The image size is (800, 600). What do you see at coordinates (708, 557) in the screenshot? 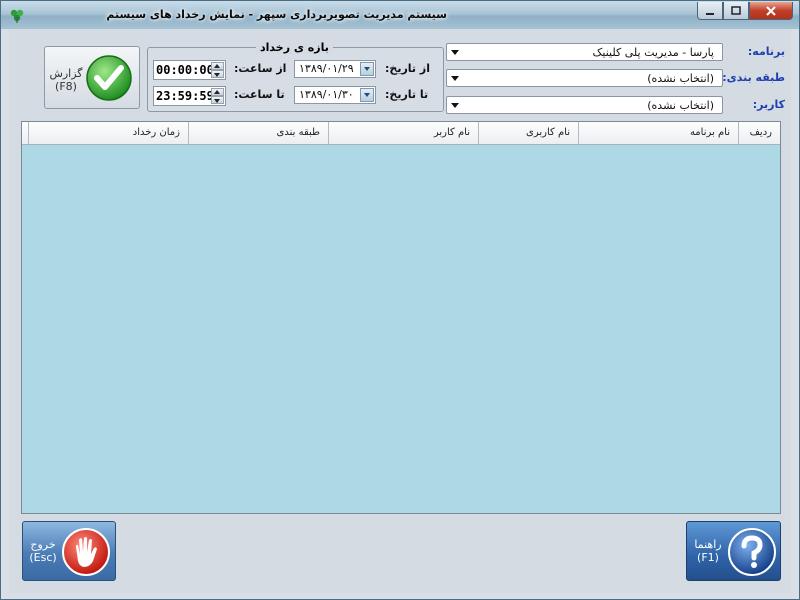
I see `help-button-key: (F1)` at bounding box center [708, 557].